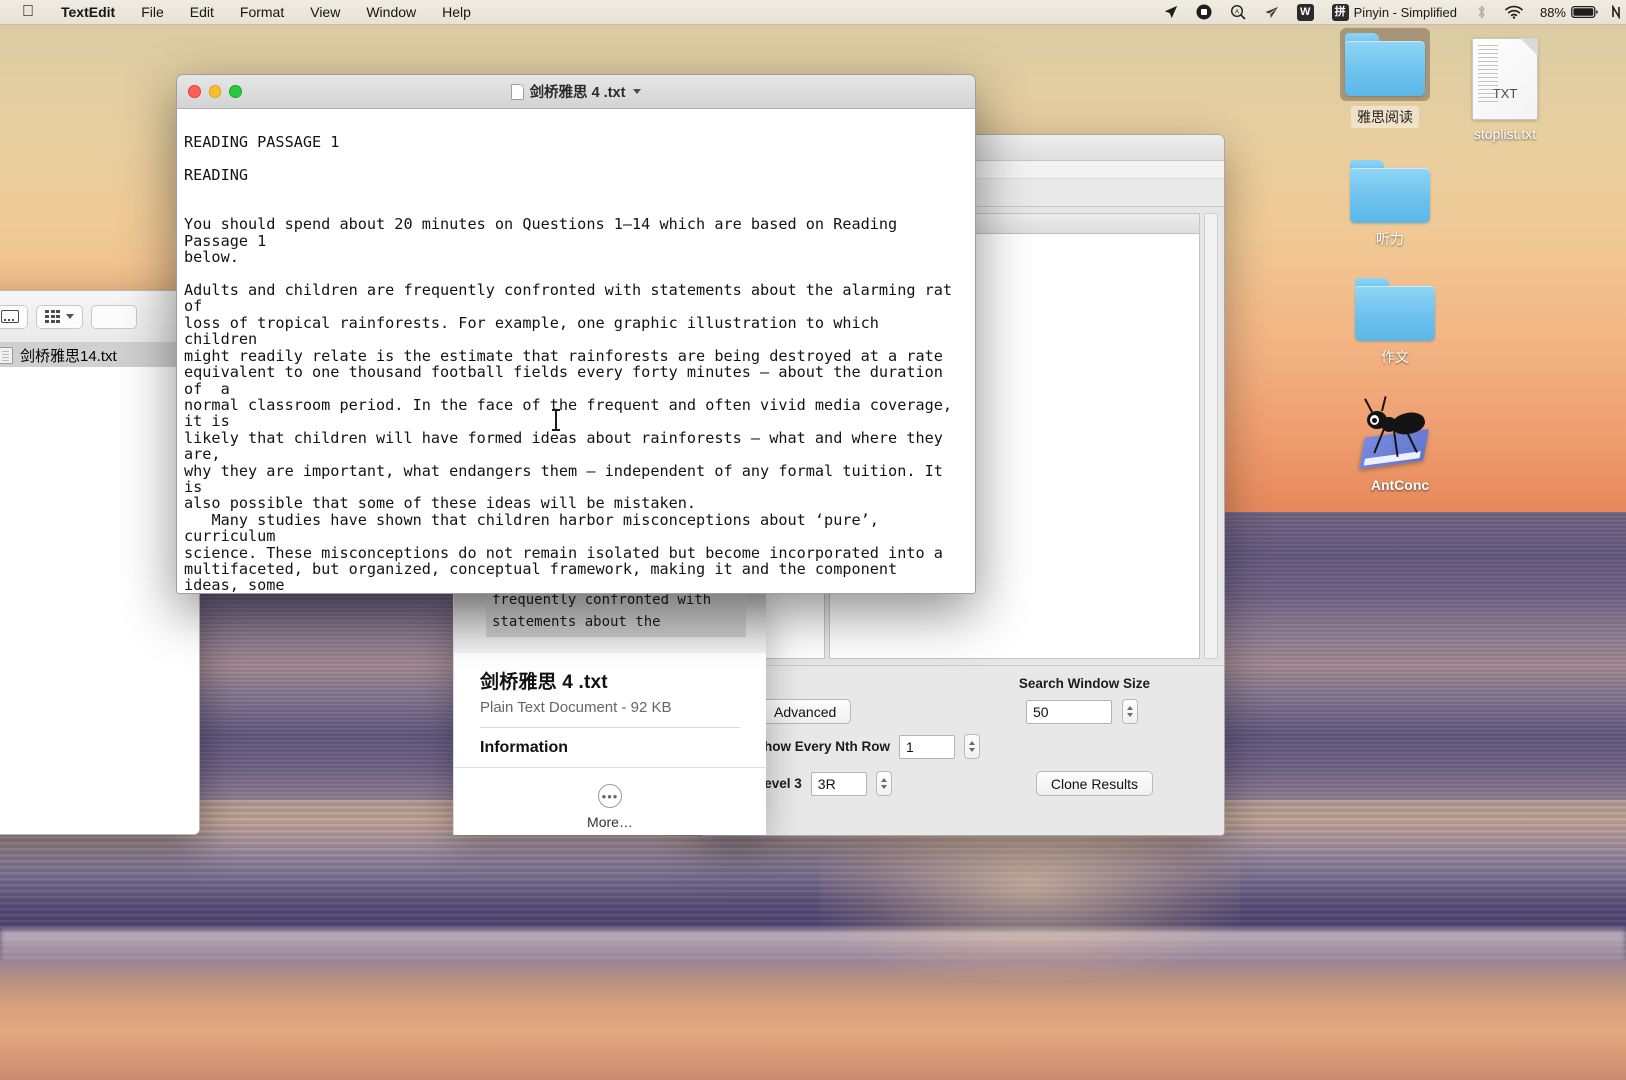  What do you see at coordinates (883, 783) in the screenshot?
I see `level3-stepper` at bounding box center [883, 783].